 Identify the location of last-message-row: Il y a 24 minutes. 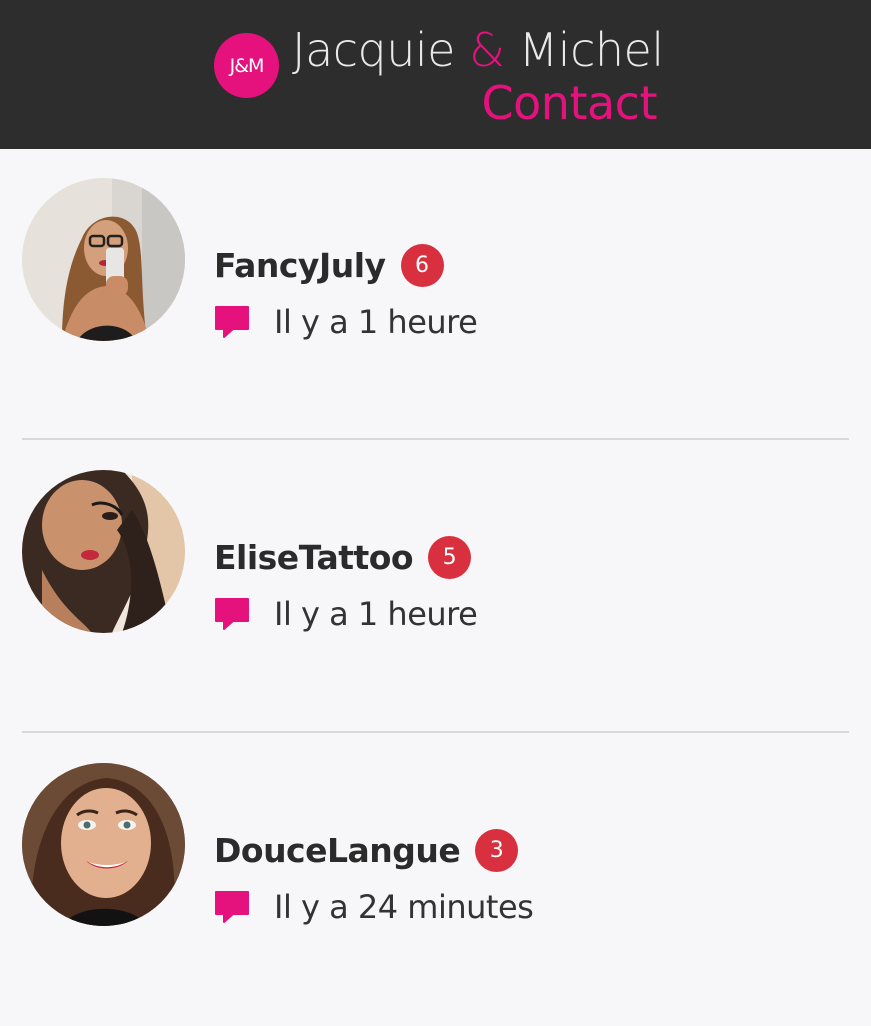
(374, 907).